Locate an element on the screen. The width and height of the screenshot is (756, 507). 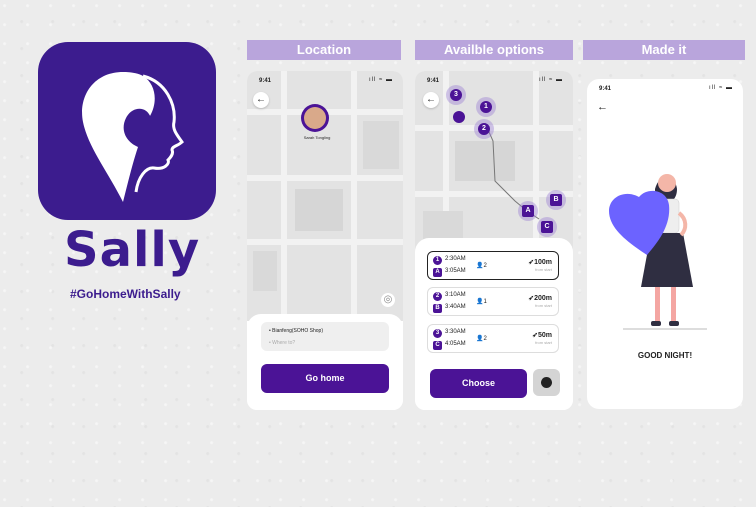
arrival-time: 3:40AM is located at coordinates (455, 307).